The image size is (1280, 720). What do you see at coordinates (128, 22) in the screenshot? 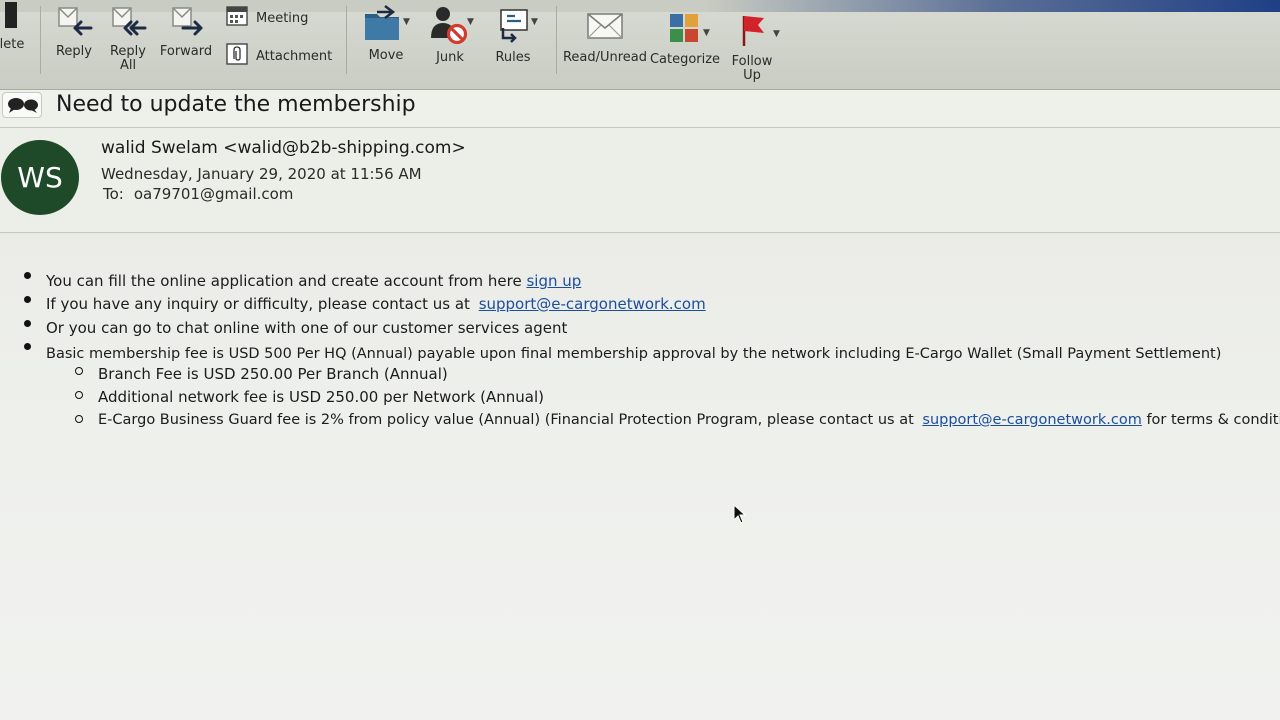
I see `reply-all-icon` at bounding box center [128, 22].